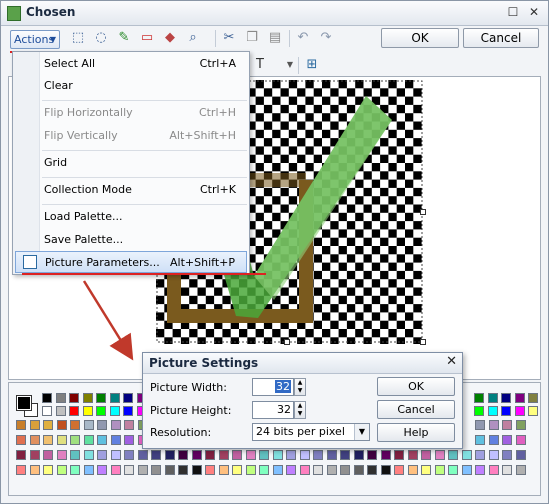 This screenshot has height=504, width=549. What do you see at coordinates (273, 410) in the screenshot?
I see `picture-height-input: 32` at bounding box center [273, 410].